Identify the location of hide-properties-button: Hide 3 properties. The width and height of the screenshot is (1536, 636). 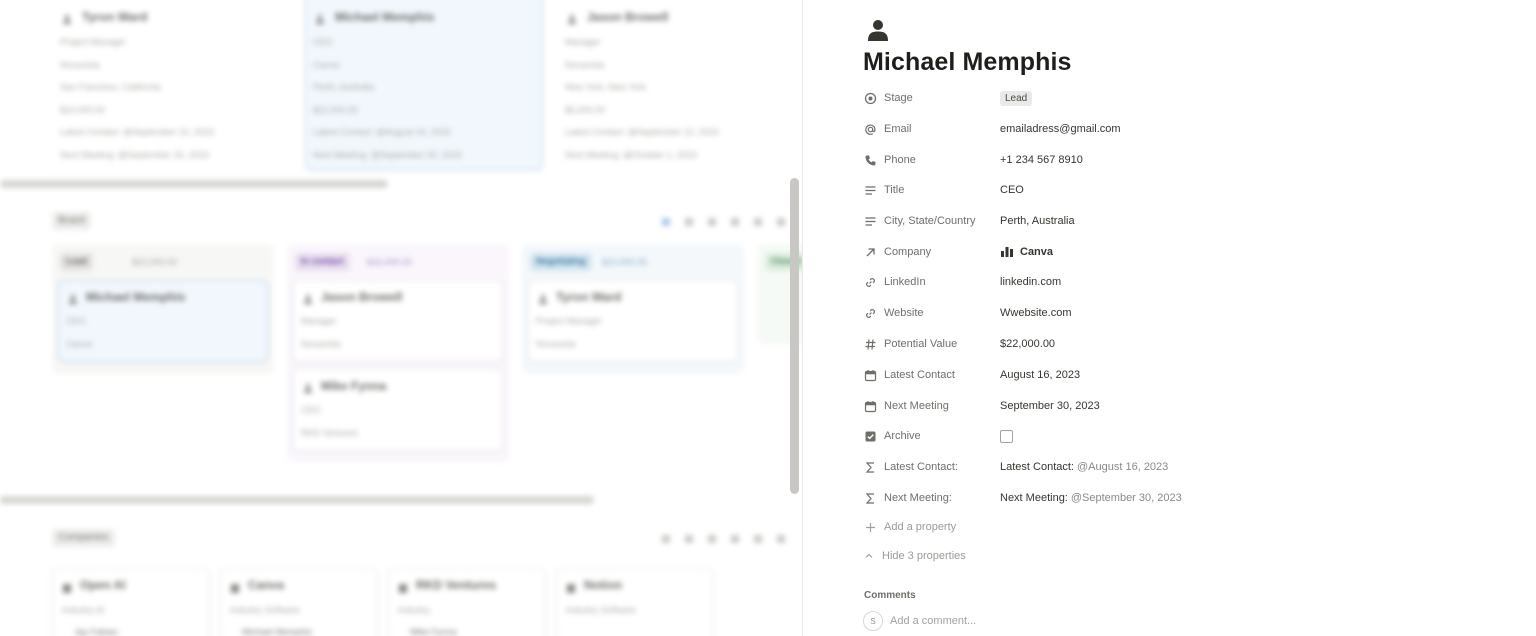
(914, 556).